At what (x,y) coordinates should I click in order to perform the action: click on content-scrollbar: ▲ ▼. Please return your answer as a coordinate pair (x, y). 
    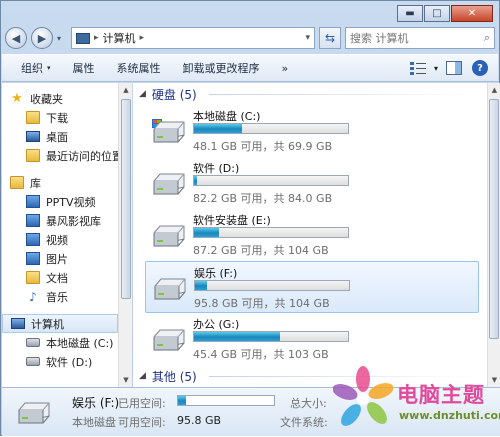
    Looking at the image, I should click on (493, 235).